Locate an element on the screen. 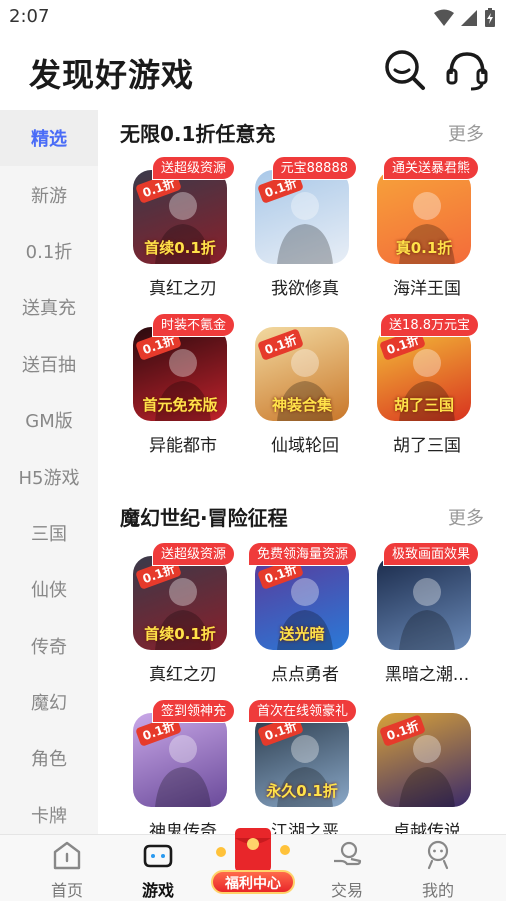 The height and width of the screenshot is (901, 506). promo-tag: 首次在线领豪礼 is located at coordinates (302, 711).